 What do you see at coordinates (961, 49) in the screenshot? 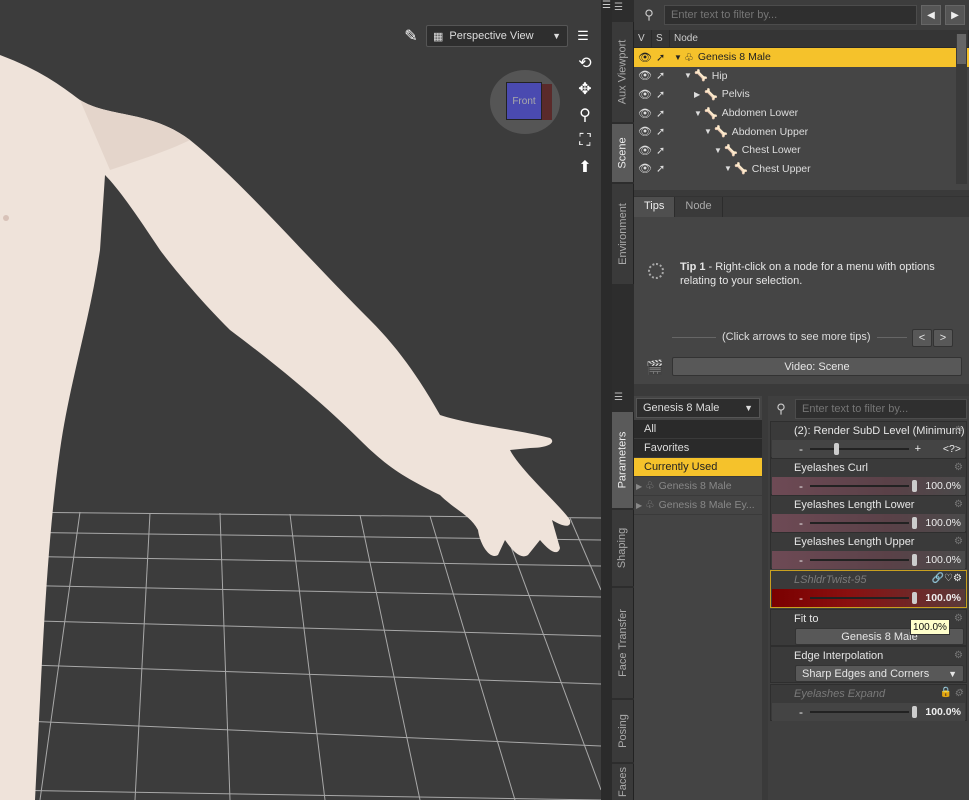
I see `scrollbar-thumb` at bounding box center [961, 49].